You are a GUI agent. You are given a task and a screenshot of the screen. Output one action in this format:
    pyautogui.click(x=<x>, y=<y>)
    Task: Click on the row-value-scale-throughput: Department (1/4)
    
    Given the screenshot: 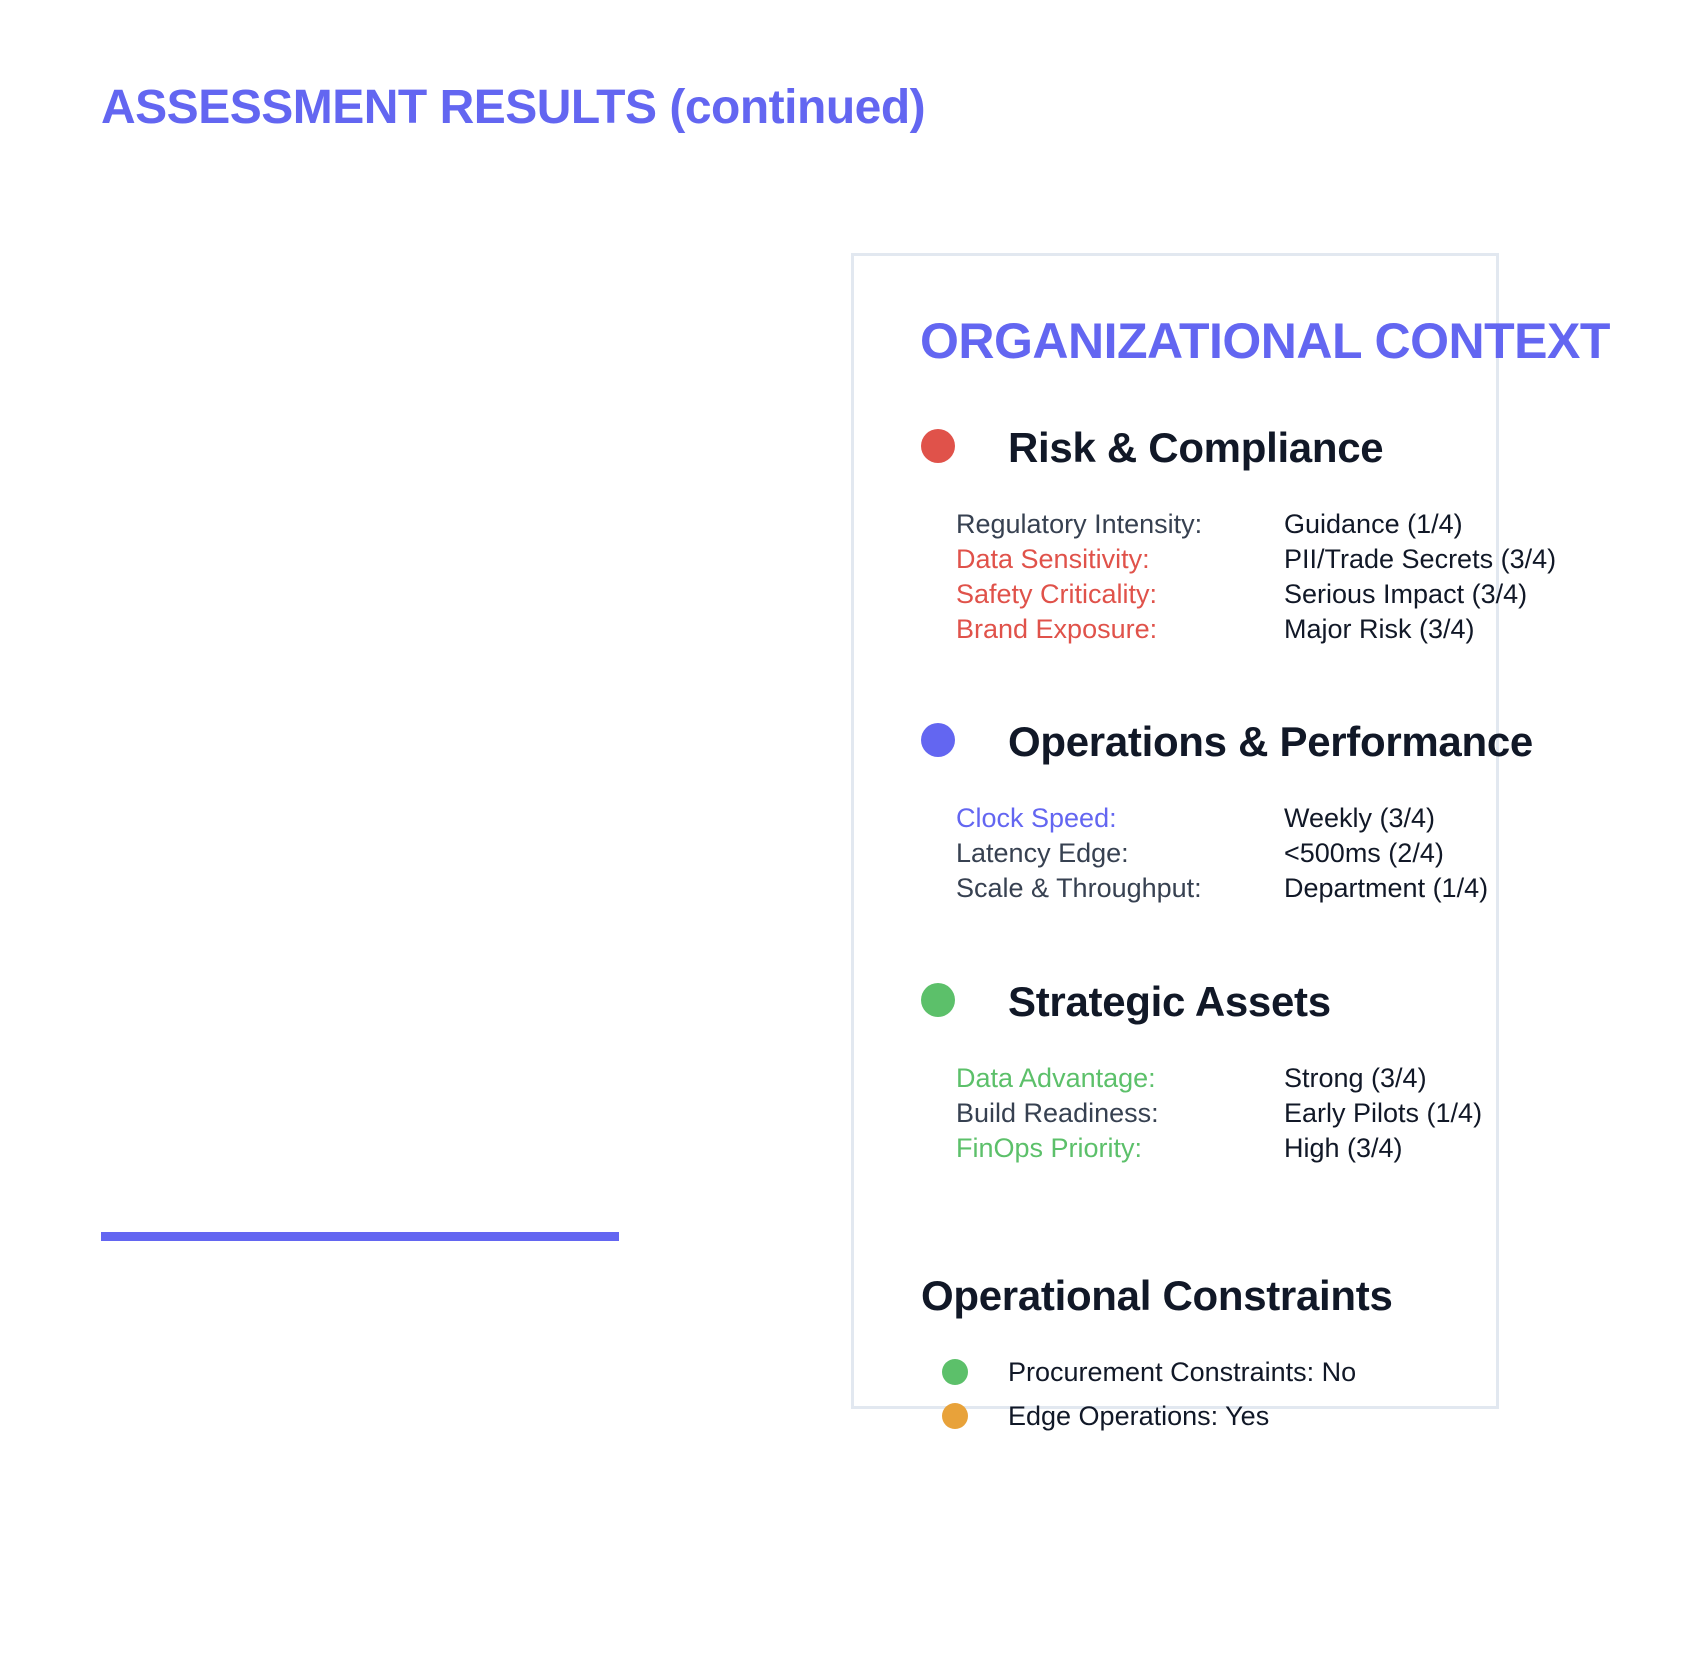 What is the action you would take?
    pyautogui.click(x=1386, y=888)
    